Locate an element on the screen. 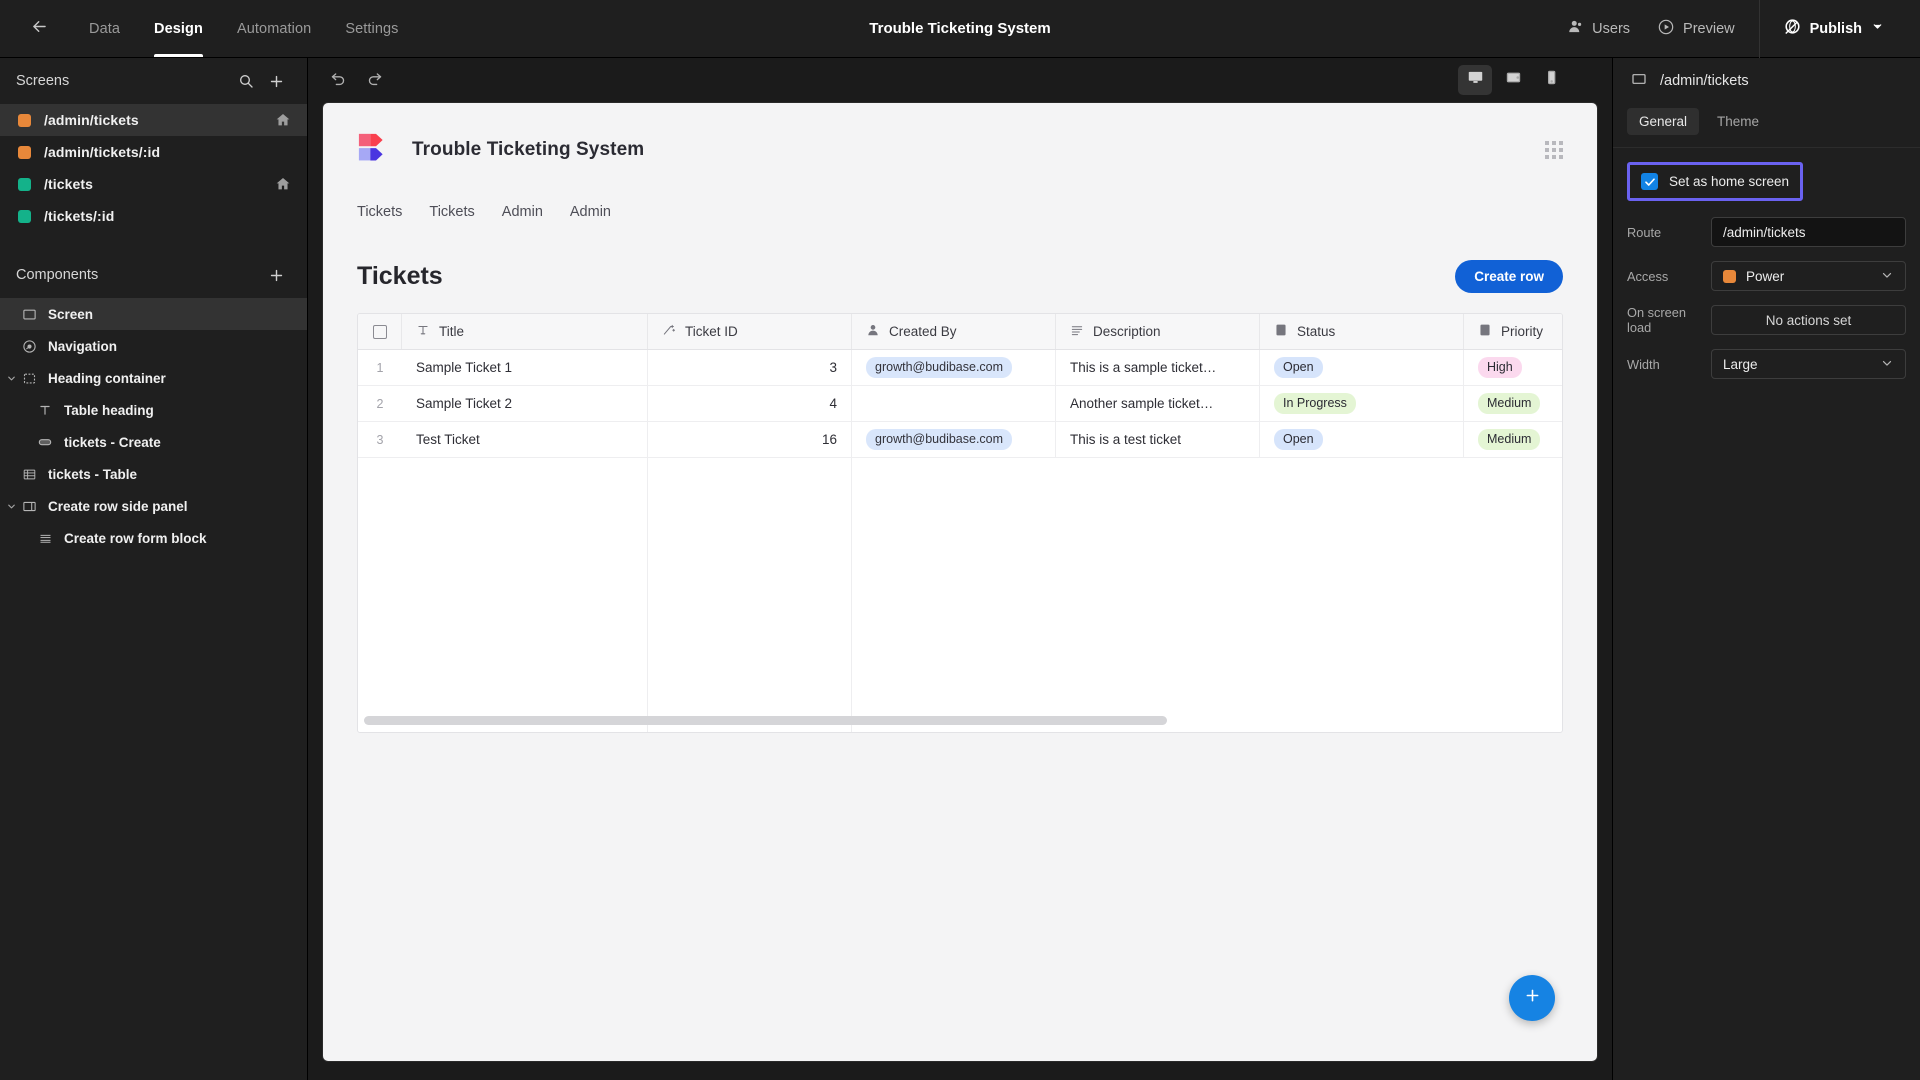 The image size is (1920, 1080). component-heading-container: Heading container is located at coordinates (153, 378).